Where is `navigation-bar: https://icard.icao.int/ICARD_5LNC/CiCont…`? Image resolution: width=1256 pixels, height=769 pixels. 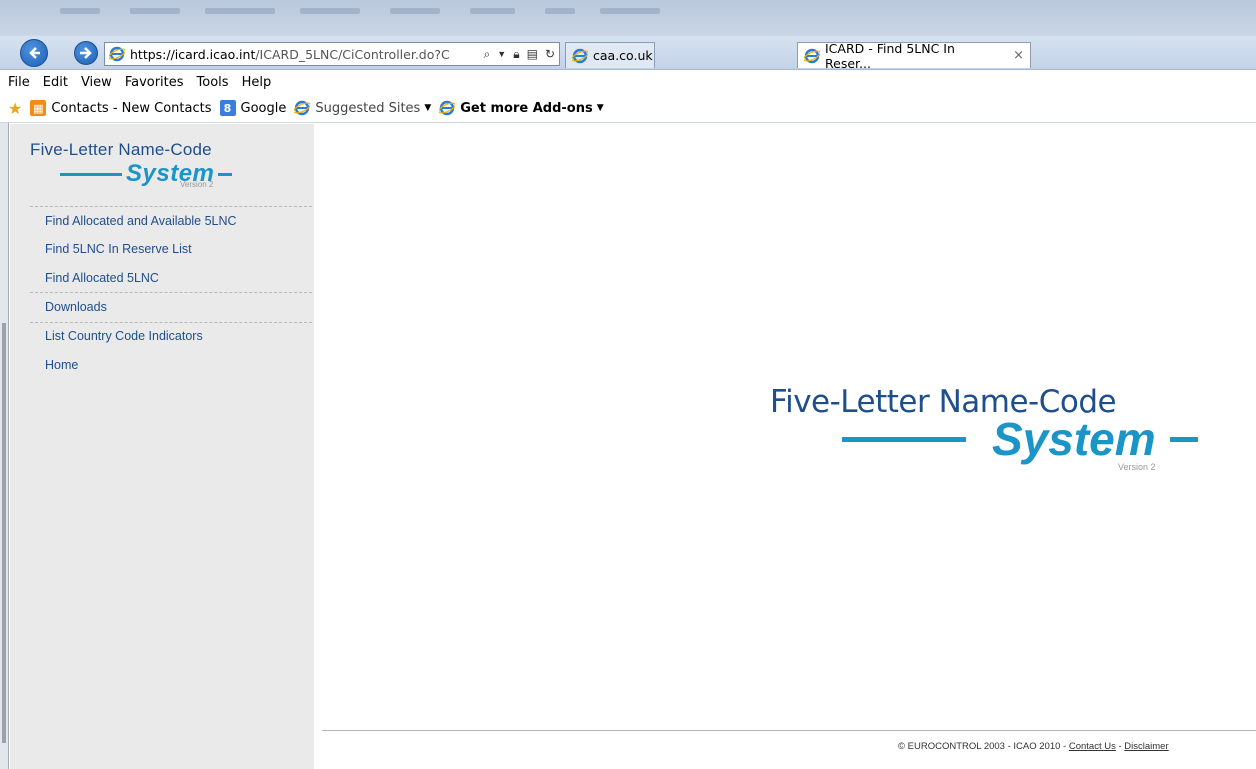 navigation-bar: https://icard.icao.int/ICARD_5LNC/CiCont… is located at coordinates (628, 53).